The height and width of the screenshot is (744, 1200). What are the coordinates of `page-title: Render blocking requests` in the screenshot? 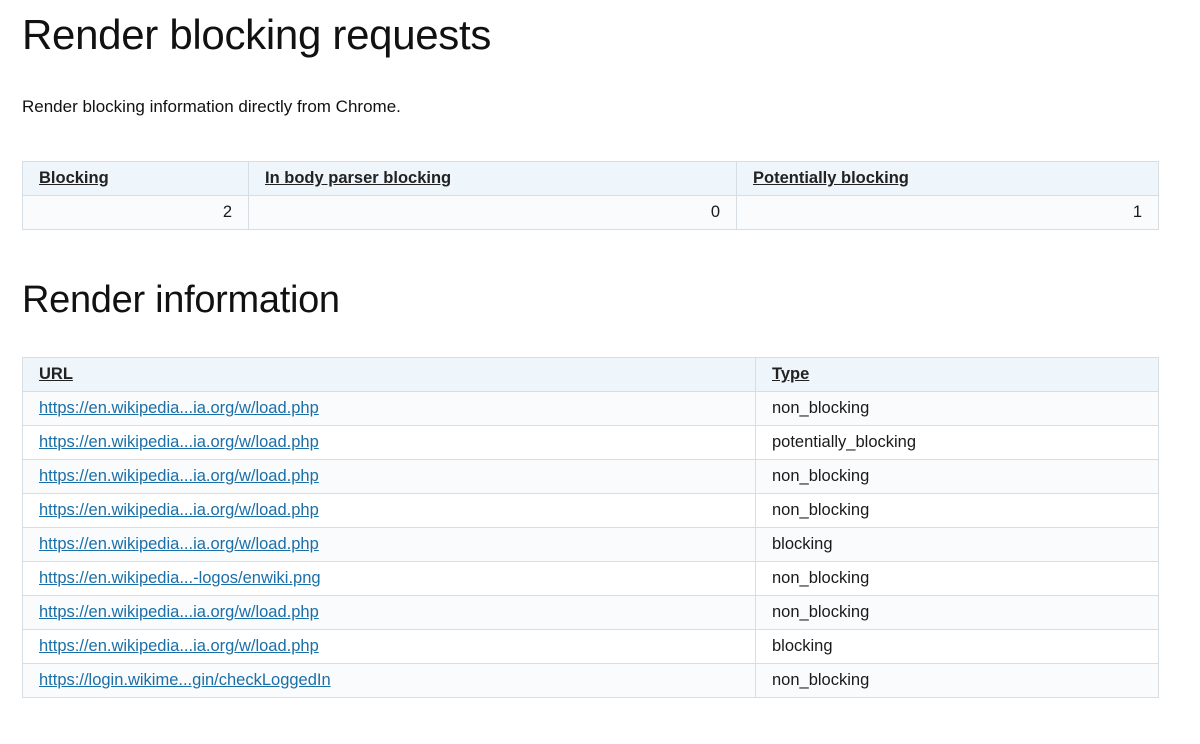 It's located at (257, 34).